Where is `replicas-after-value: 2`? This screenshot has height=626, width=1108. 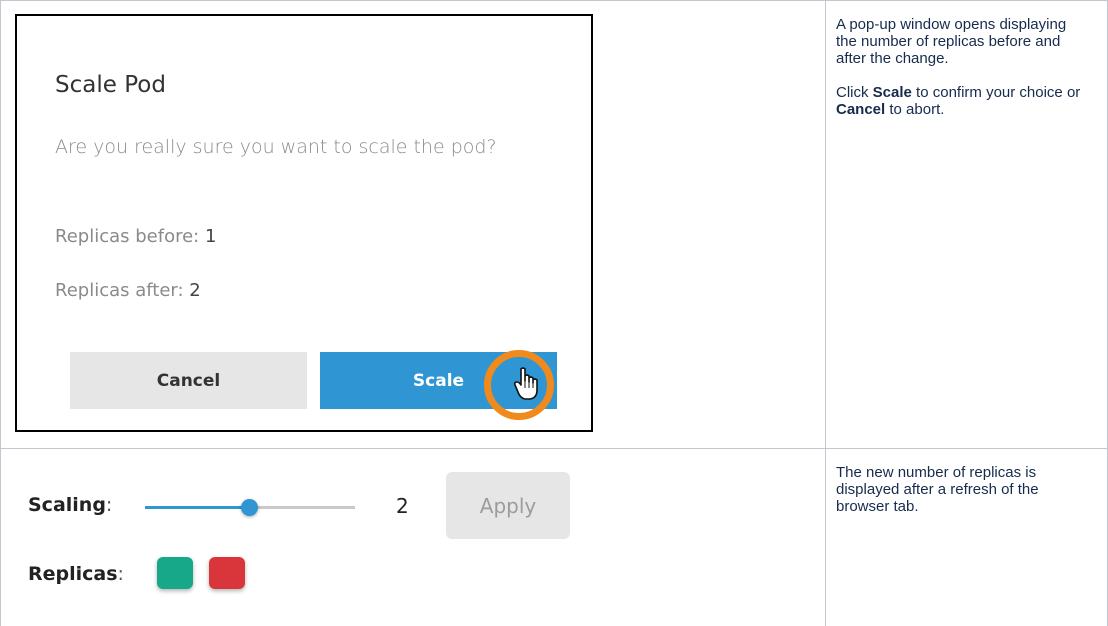 replicas-after-value: 2 is located at coordinates (195, 290).